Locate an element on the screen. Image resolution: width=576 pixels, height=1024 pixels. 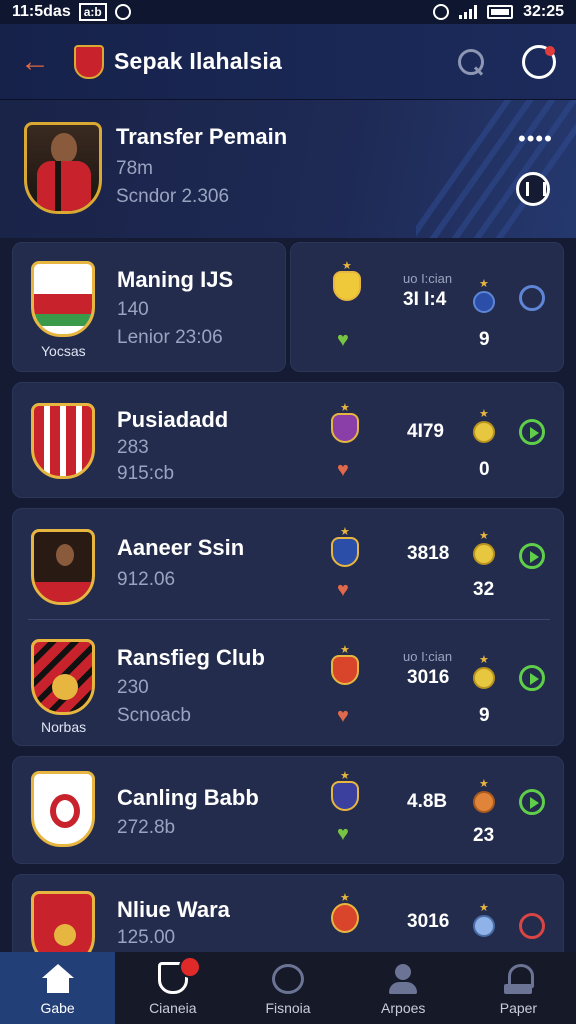
nav-label: Paper is located at coordinates (518, 1008).